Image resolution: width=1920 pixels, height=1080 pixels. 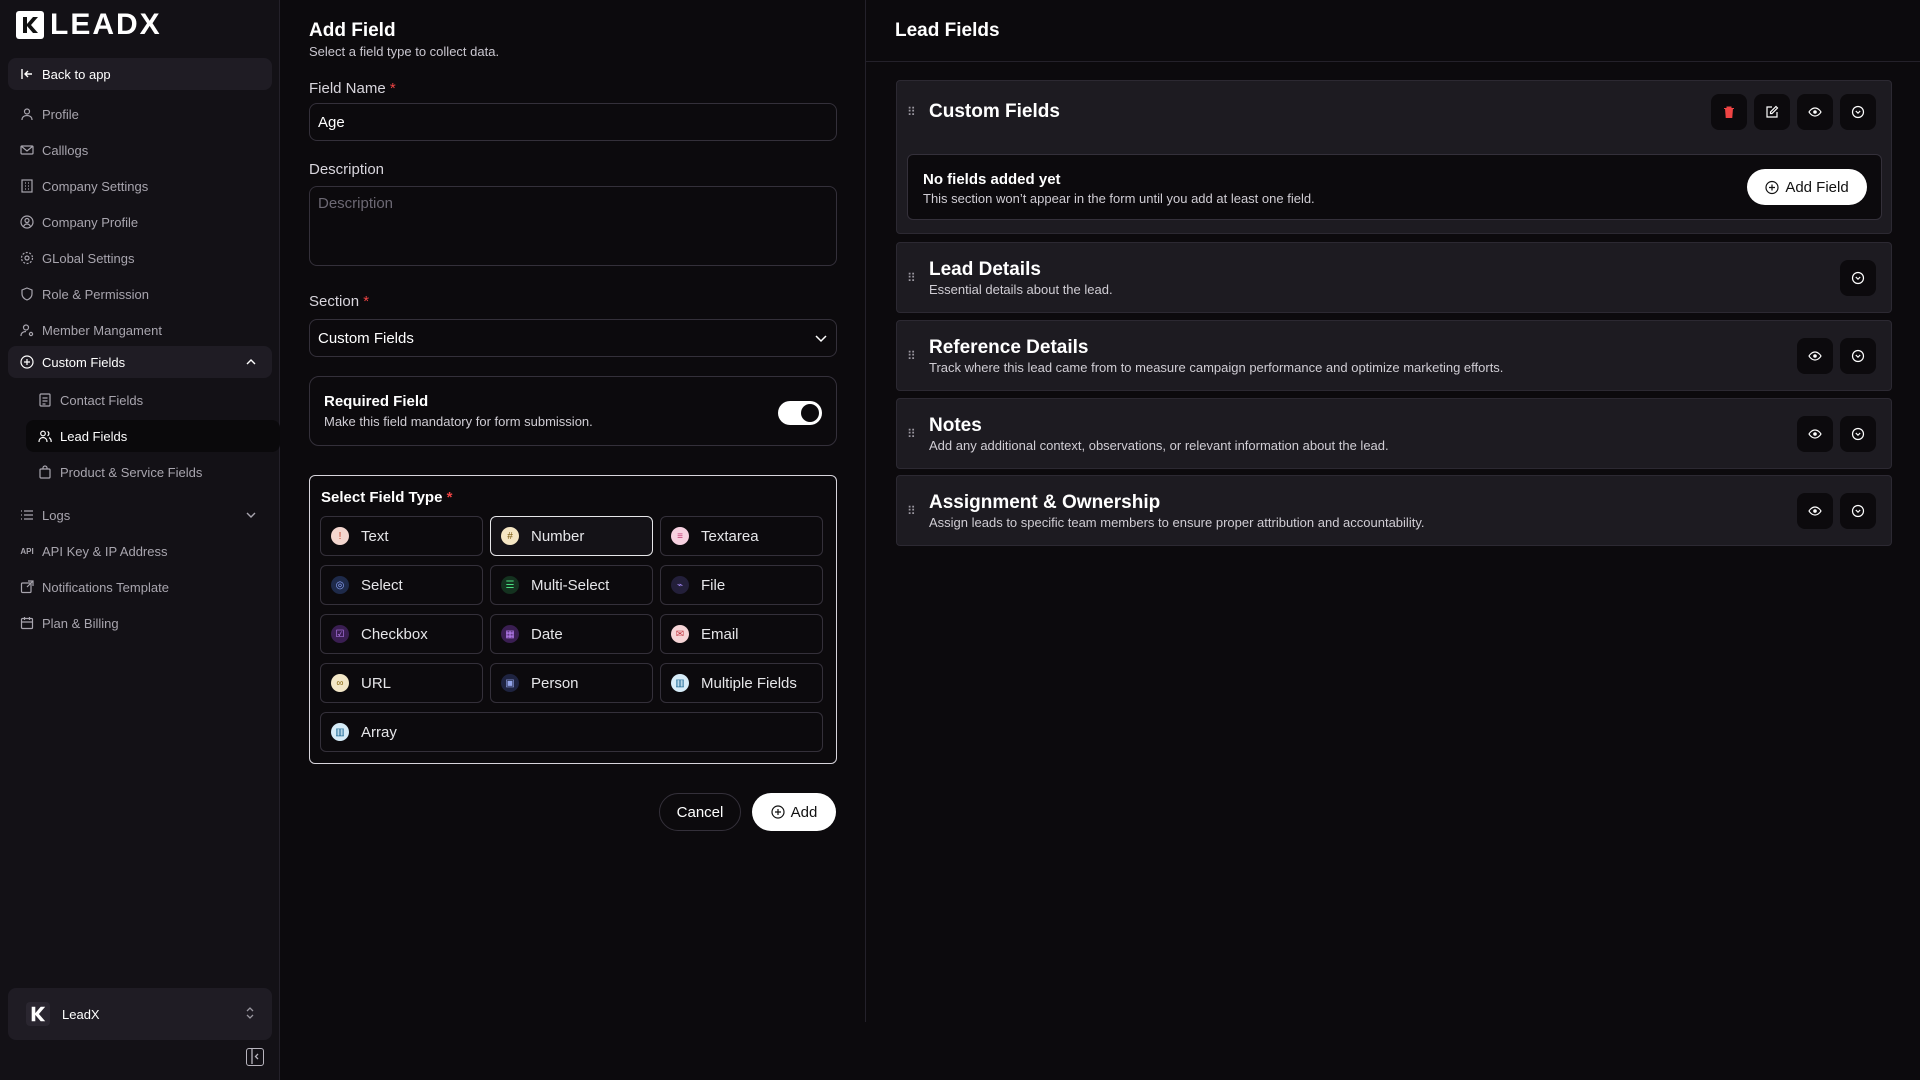 What do you see at coordinates (140, 150) in the screenshot?
I see `sidebar-item-calllogs: Calllogs` at bounding box center [140, 150].